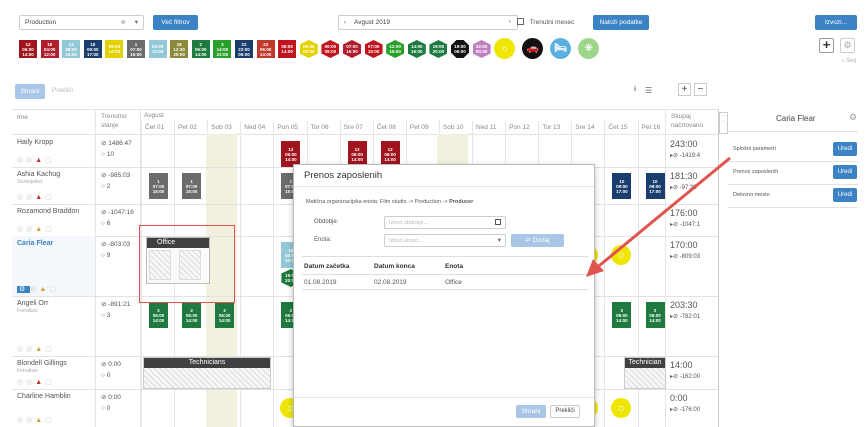 Image resolution: width=868 pixels, height=427 pixels. What do you see at coordinates (35, 142) in the screenshot?
I see `employee-name: Haily Kropp` at bounding box center [35, 142].